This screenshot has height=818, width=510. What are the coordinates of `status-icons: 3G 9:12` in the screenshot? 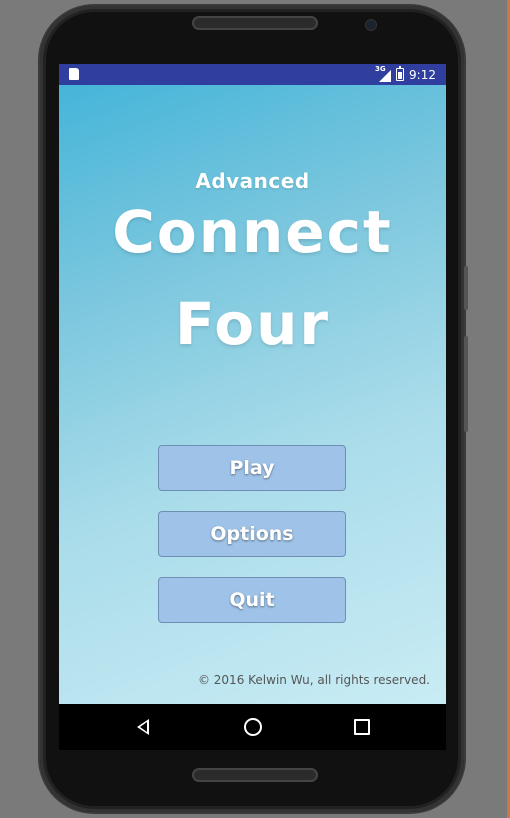 It's located at (405, 74).